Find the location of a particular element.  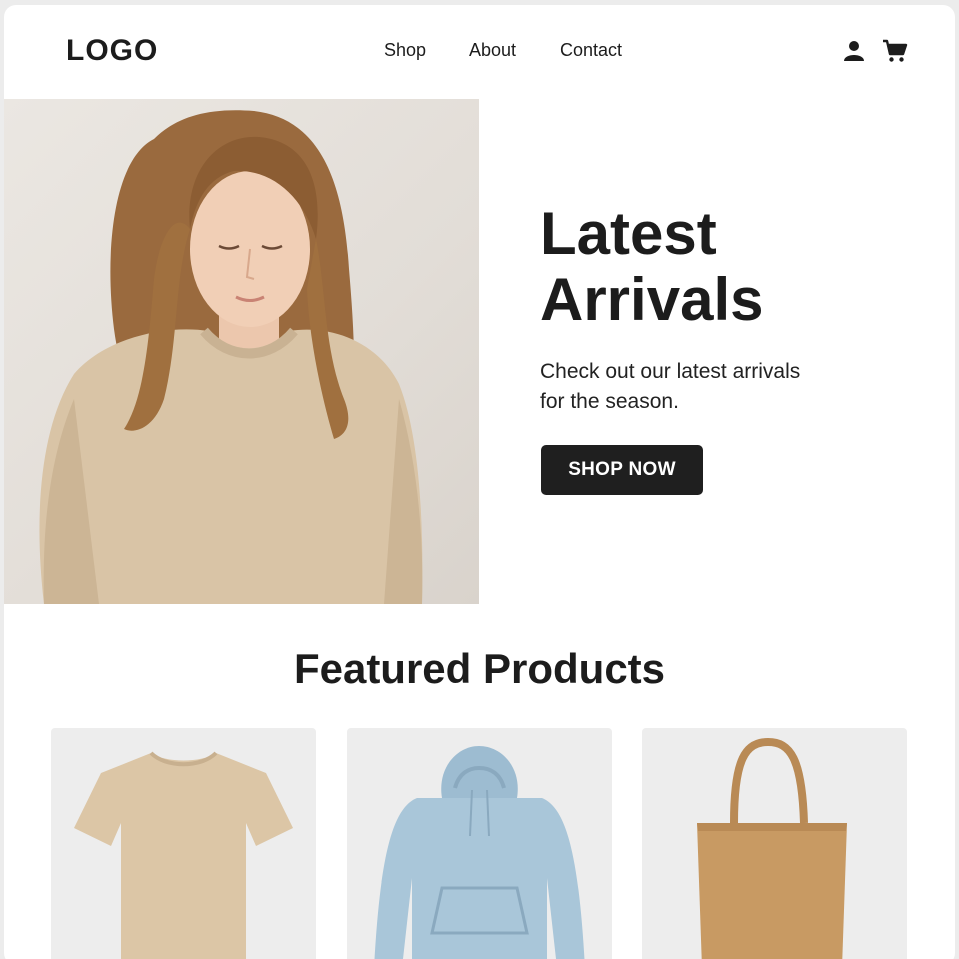

product-card-hoodie is located at coordinates (479, 843).